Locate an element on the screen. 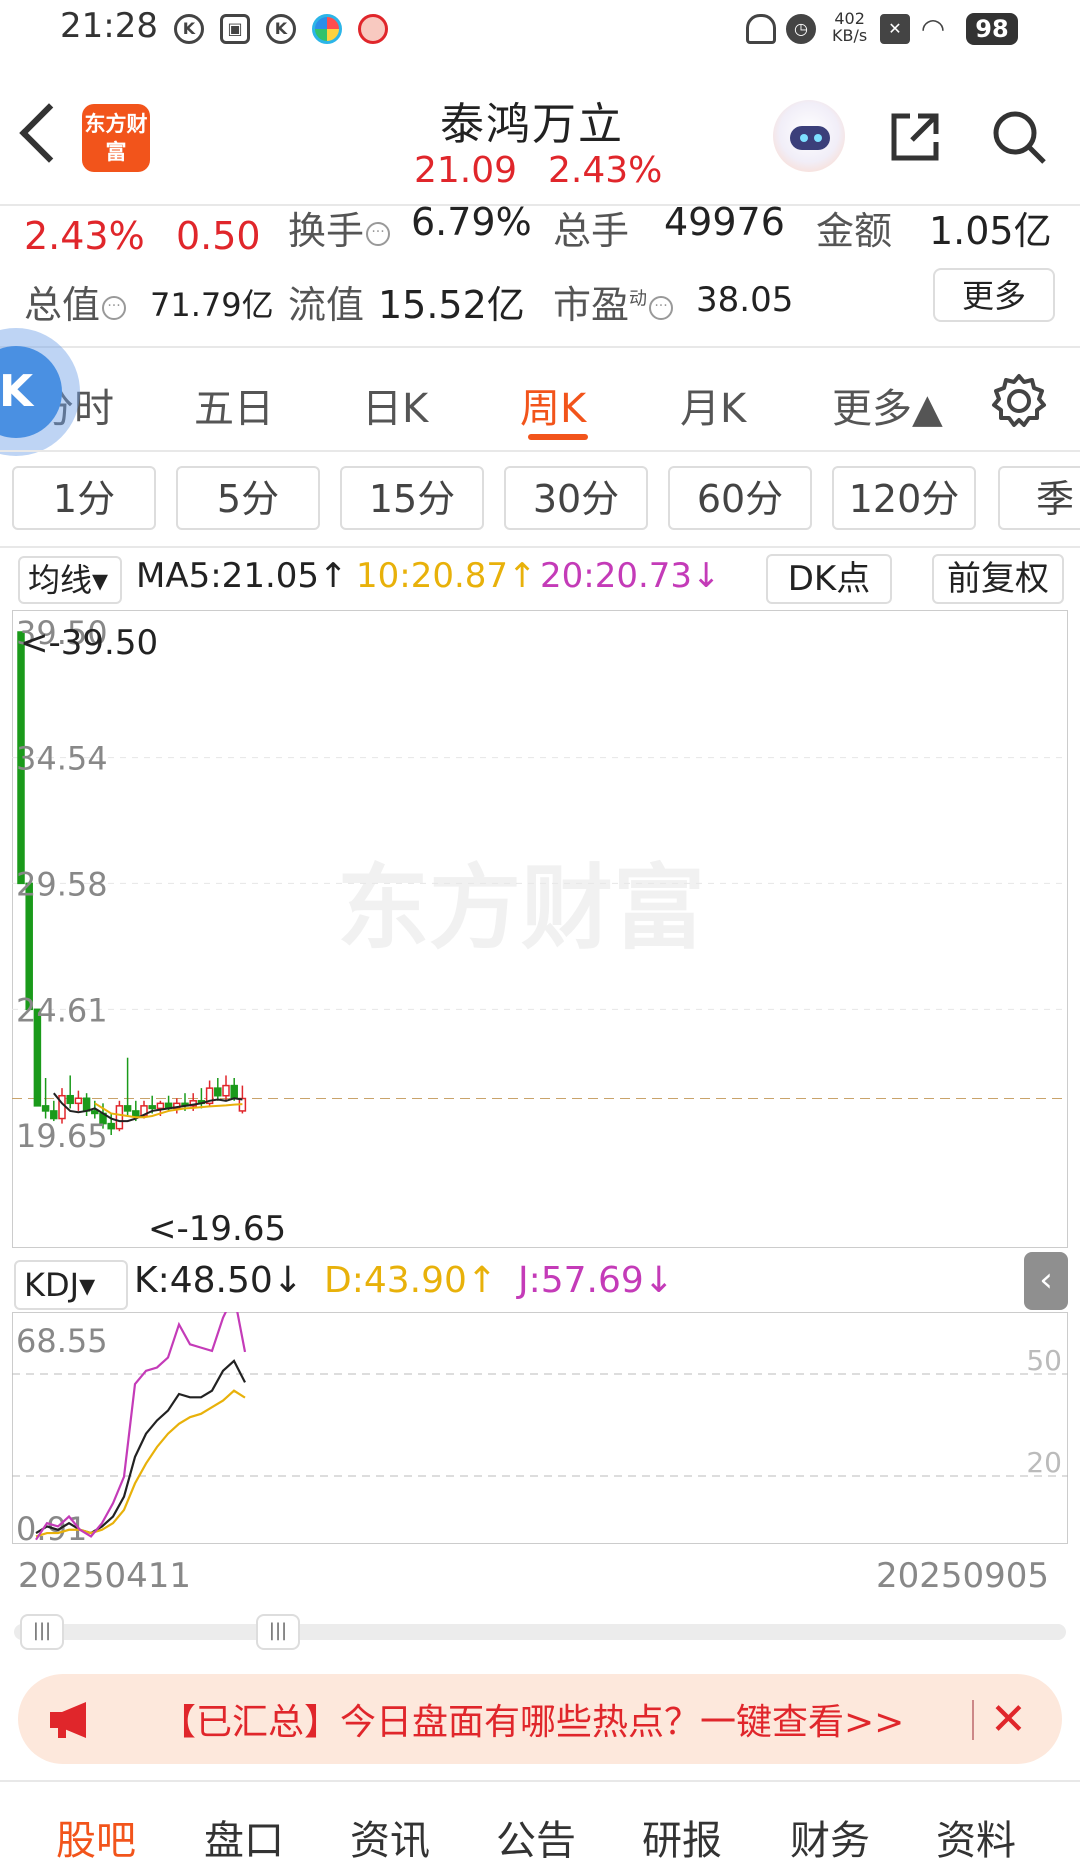 This screenshot has width=1080, height=1866. interval-15min-button: 15分 is located at coordinates (412, 498).